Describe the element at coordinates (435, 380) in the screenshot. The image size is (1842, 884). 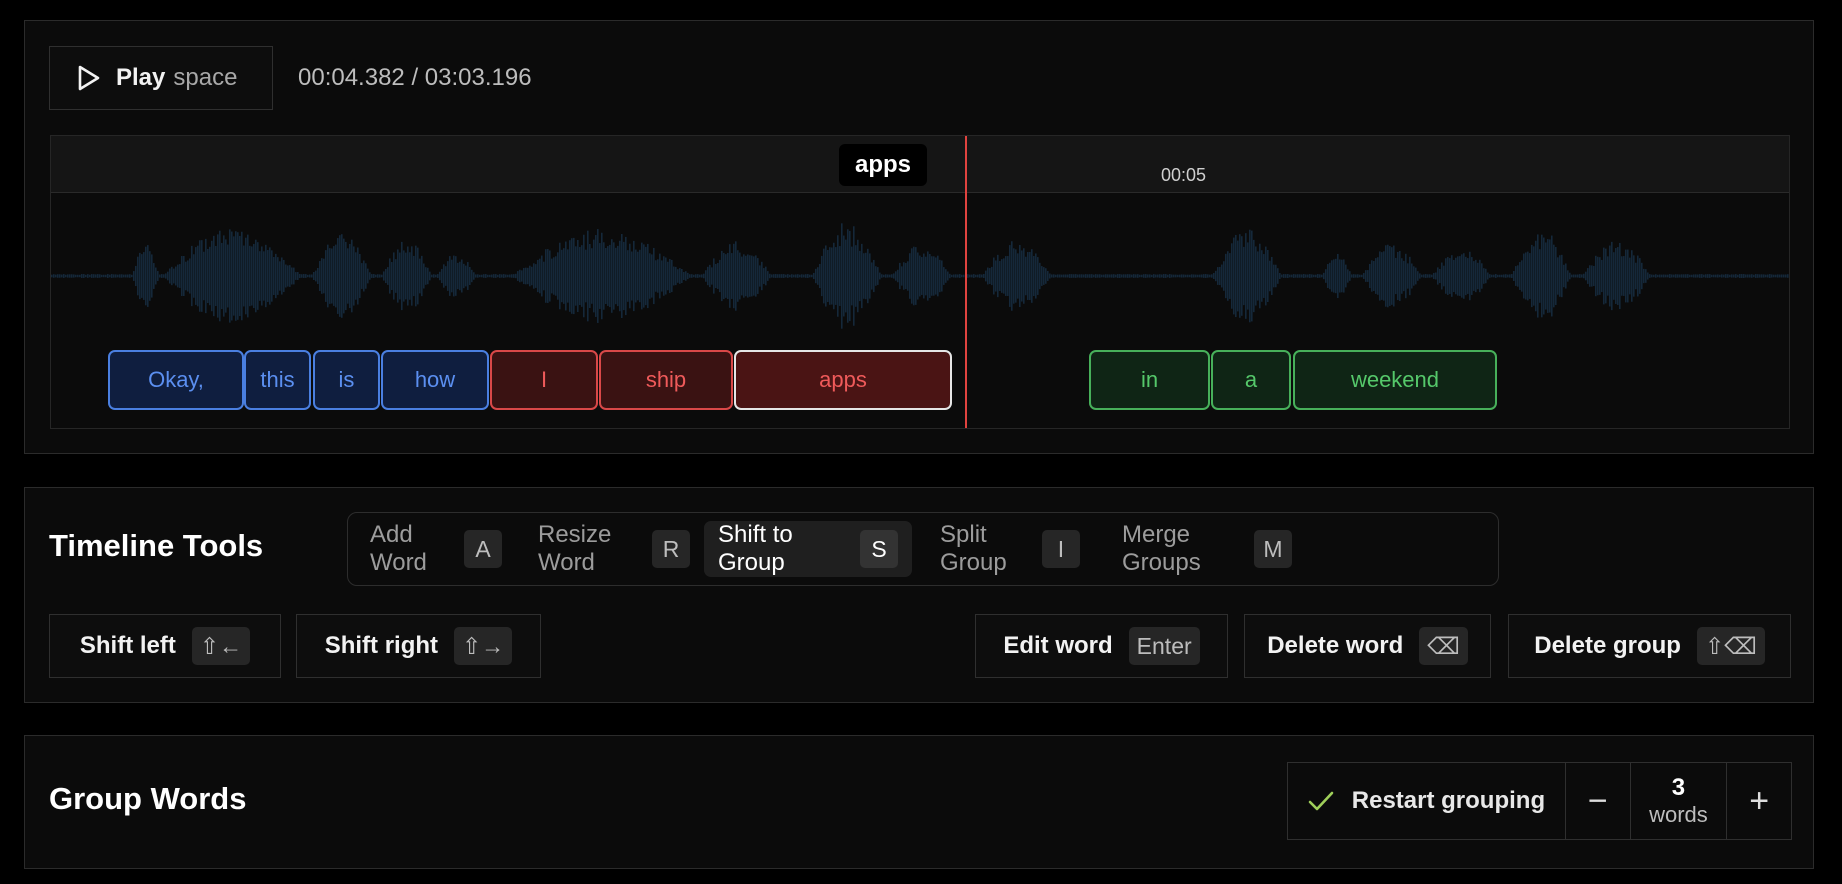
I see `word-chip: how` at that location.